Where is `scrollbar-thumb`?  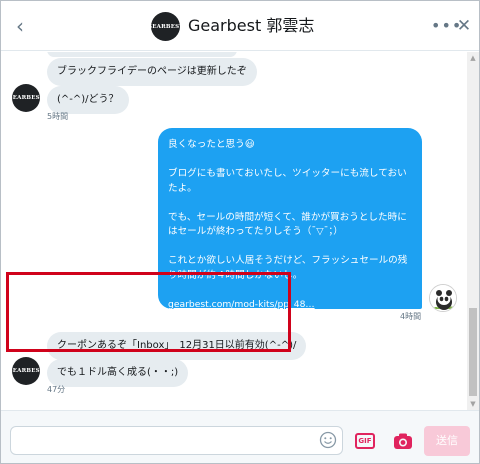 scrollbar-thumb is located at coordinates (473, 352).